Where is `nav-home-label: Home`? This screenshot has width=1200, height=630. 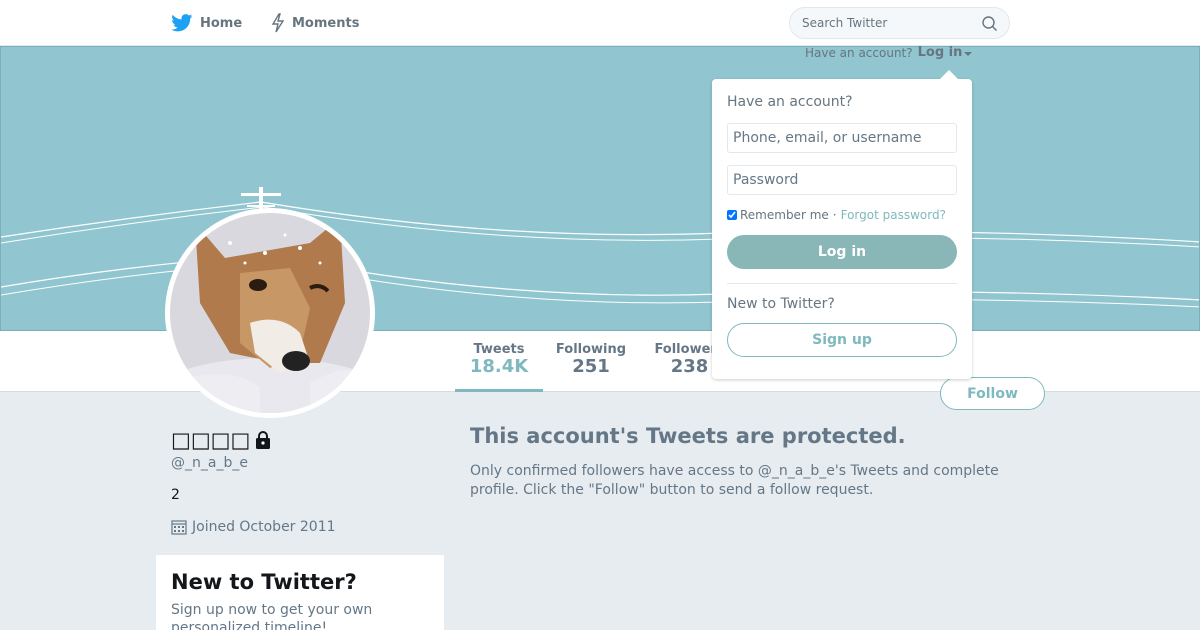 nav-home-label: Home is located at coordinates (221, 23).